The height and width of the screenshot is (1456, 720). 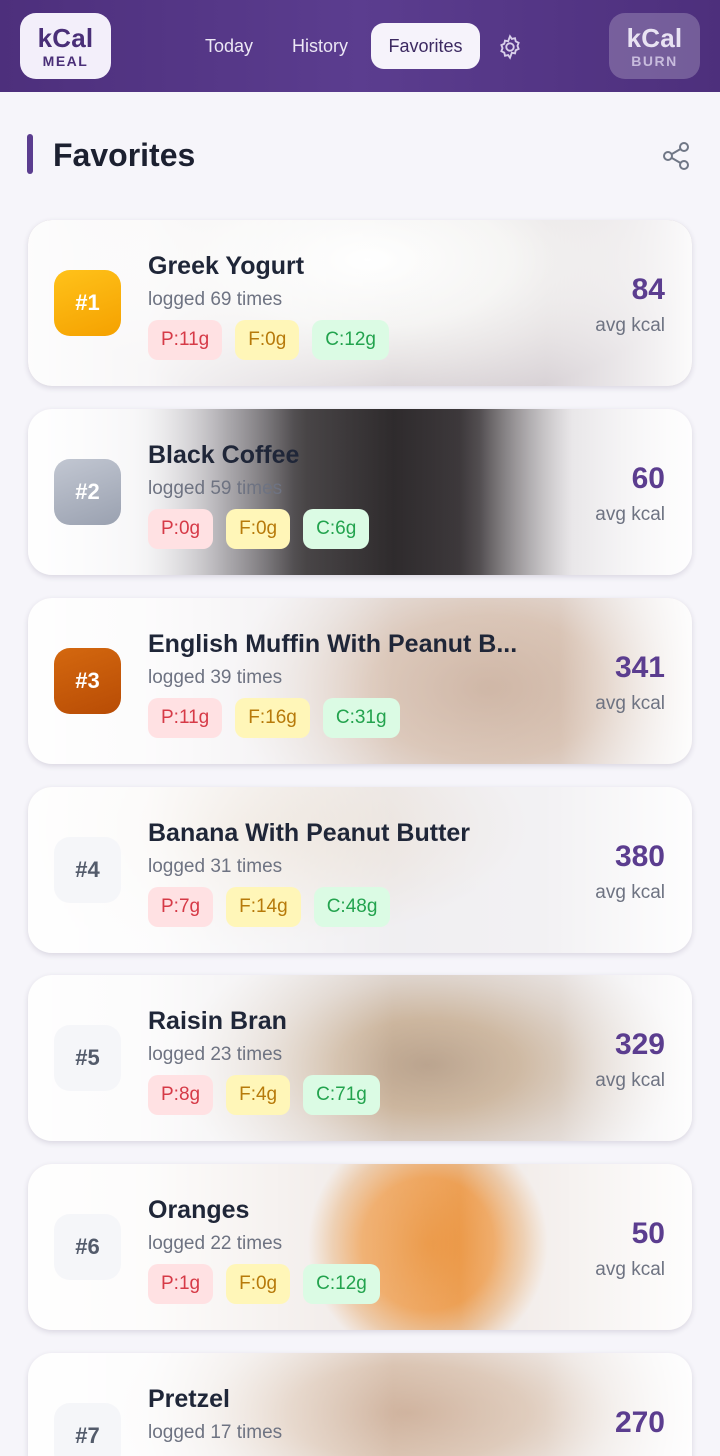 What do you see at coordinates (215, 677) in the screenshot?
I see `log-count: logged 39 times` at bounding box center [215, 677].